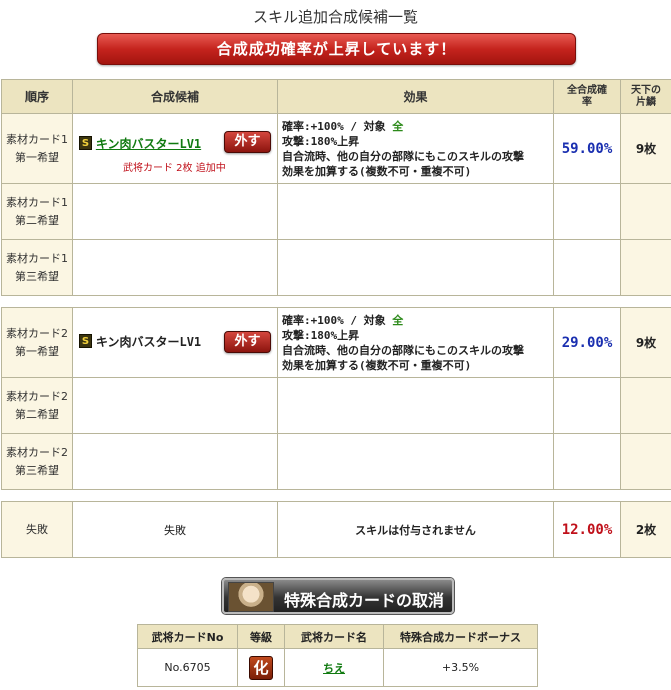 This screenshot has width=671, height=690. Describe the element at coordinates (460, 636) in the screenshot. I see `header-bonus: 特殊合成カードボーナス` at that location.